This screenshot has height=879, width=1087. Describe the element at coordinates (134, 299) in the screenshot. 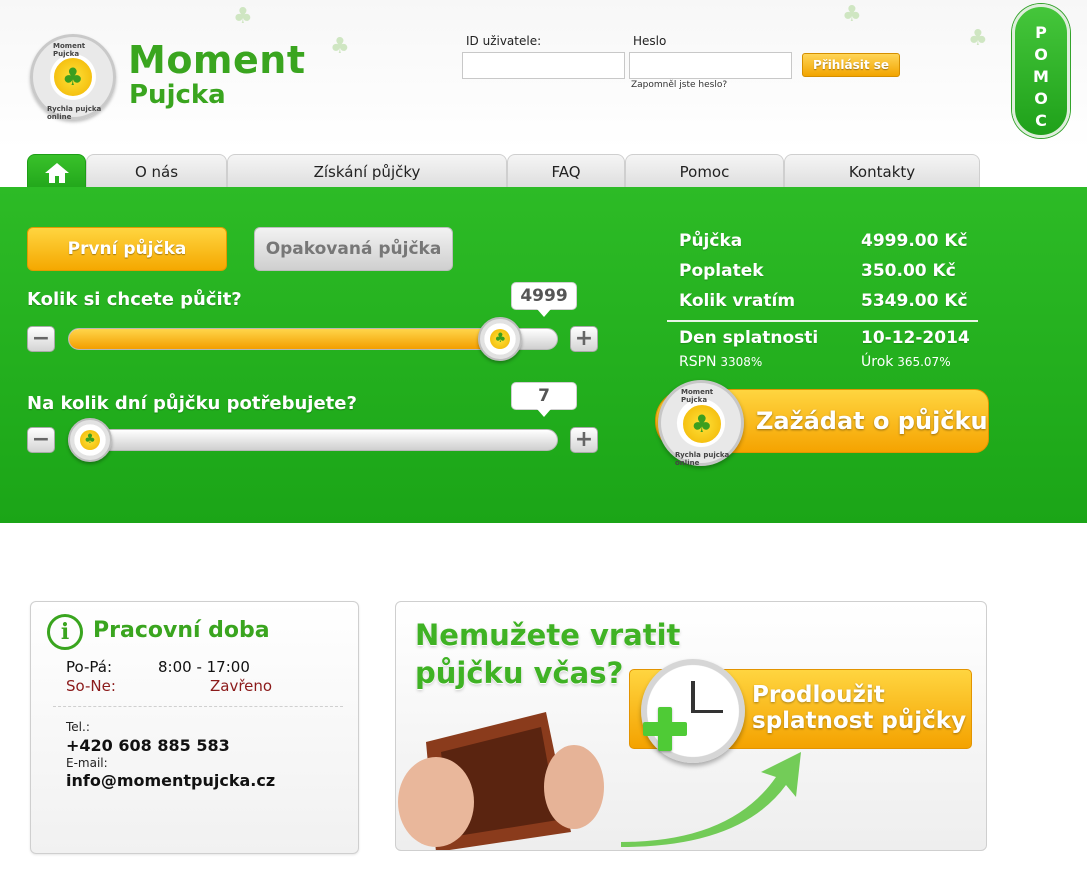

I see `amount-question: Kolik si chcete půčit?` at that location.